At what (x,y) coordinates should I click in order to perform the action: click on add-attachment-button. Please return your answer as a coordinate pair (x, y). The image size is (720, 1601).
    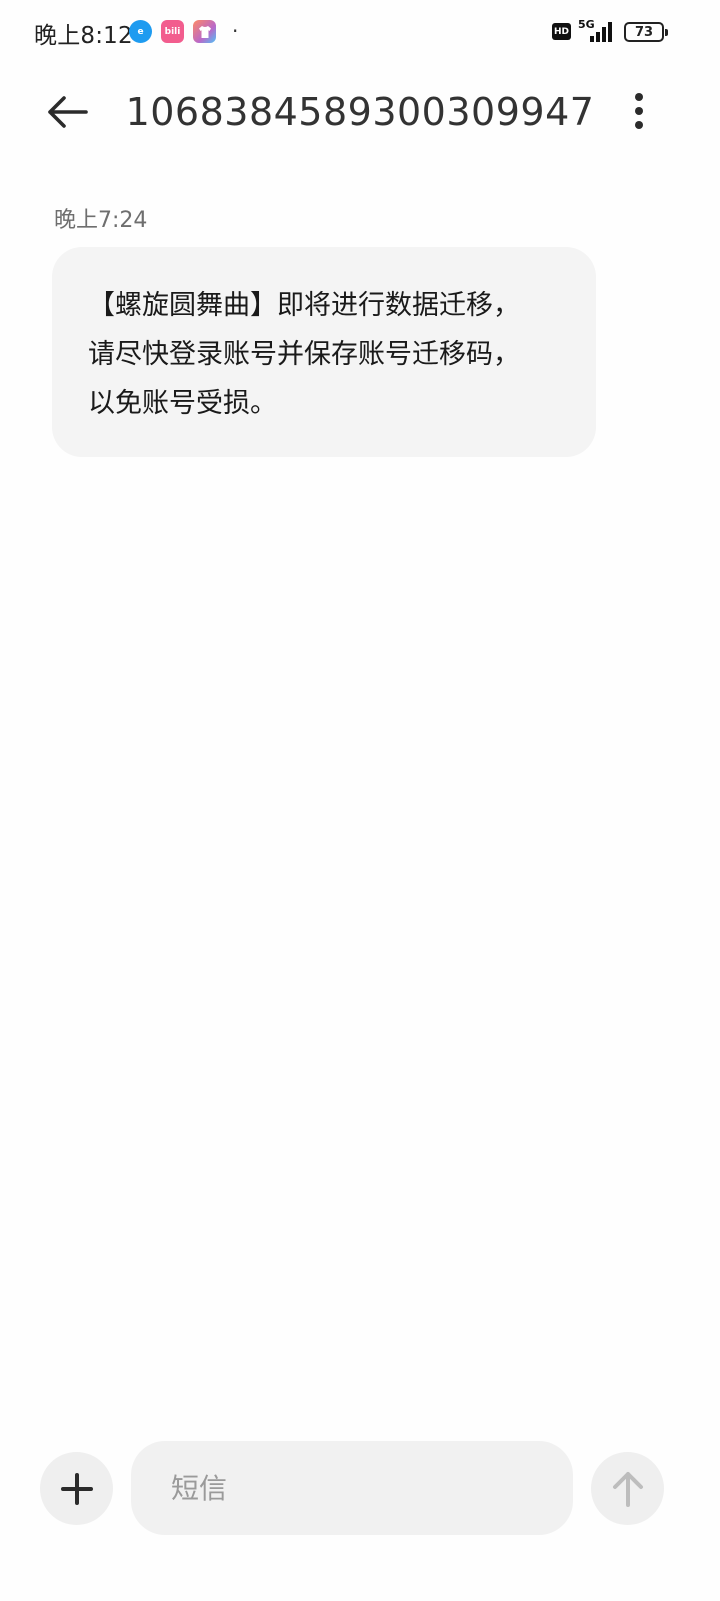
    Looking at the image, I should click on (76, 1488).